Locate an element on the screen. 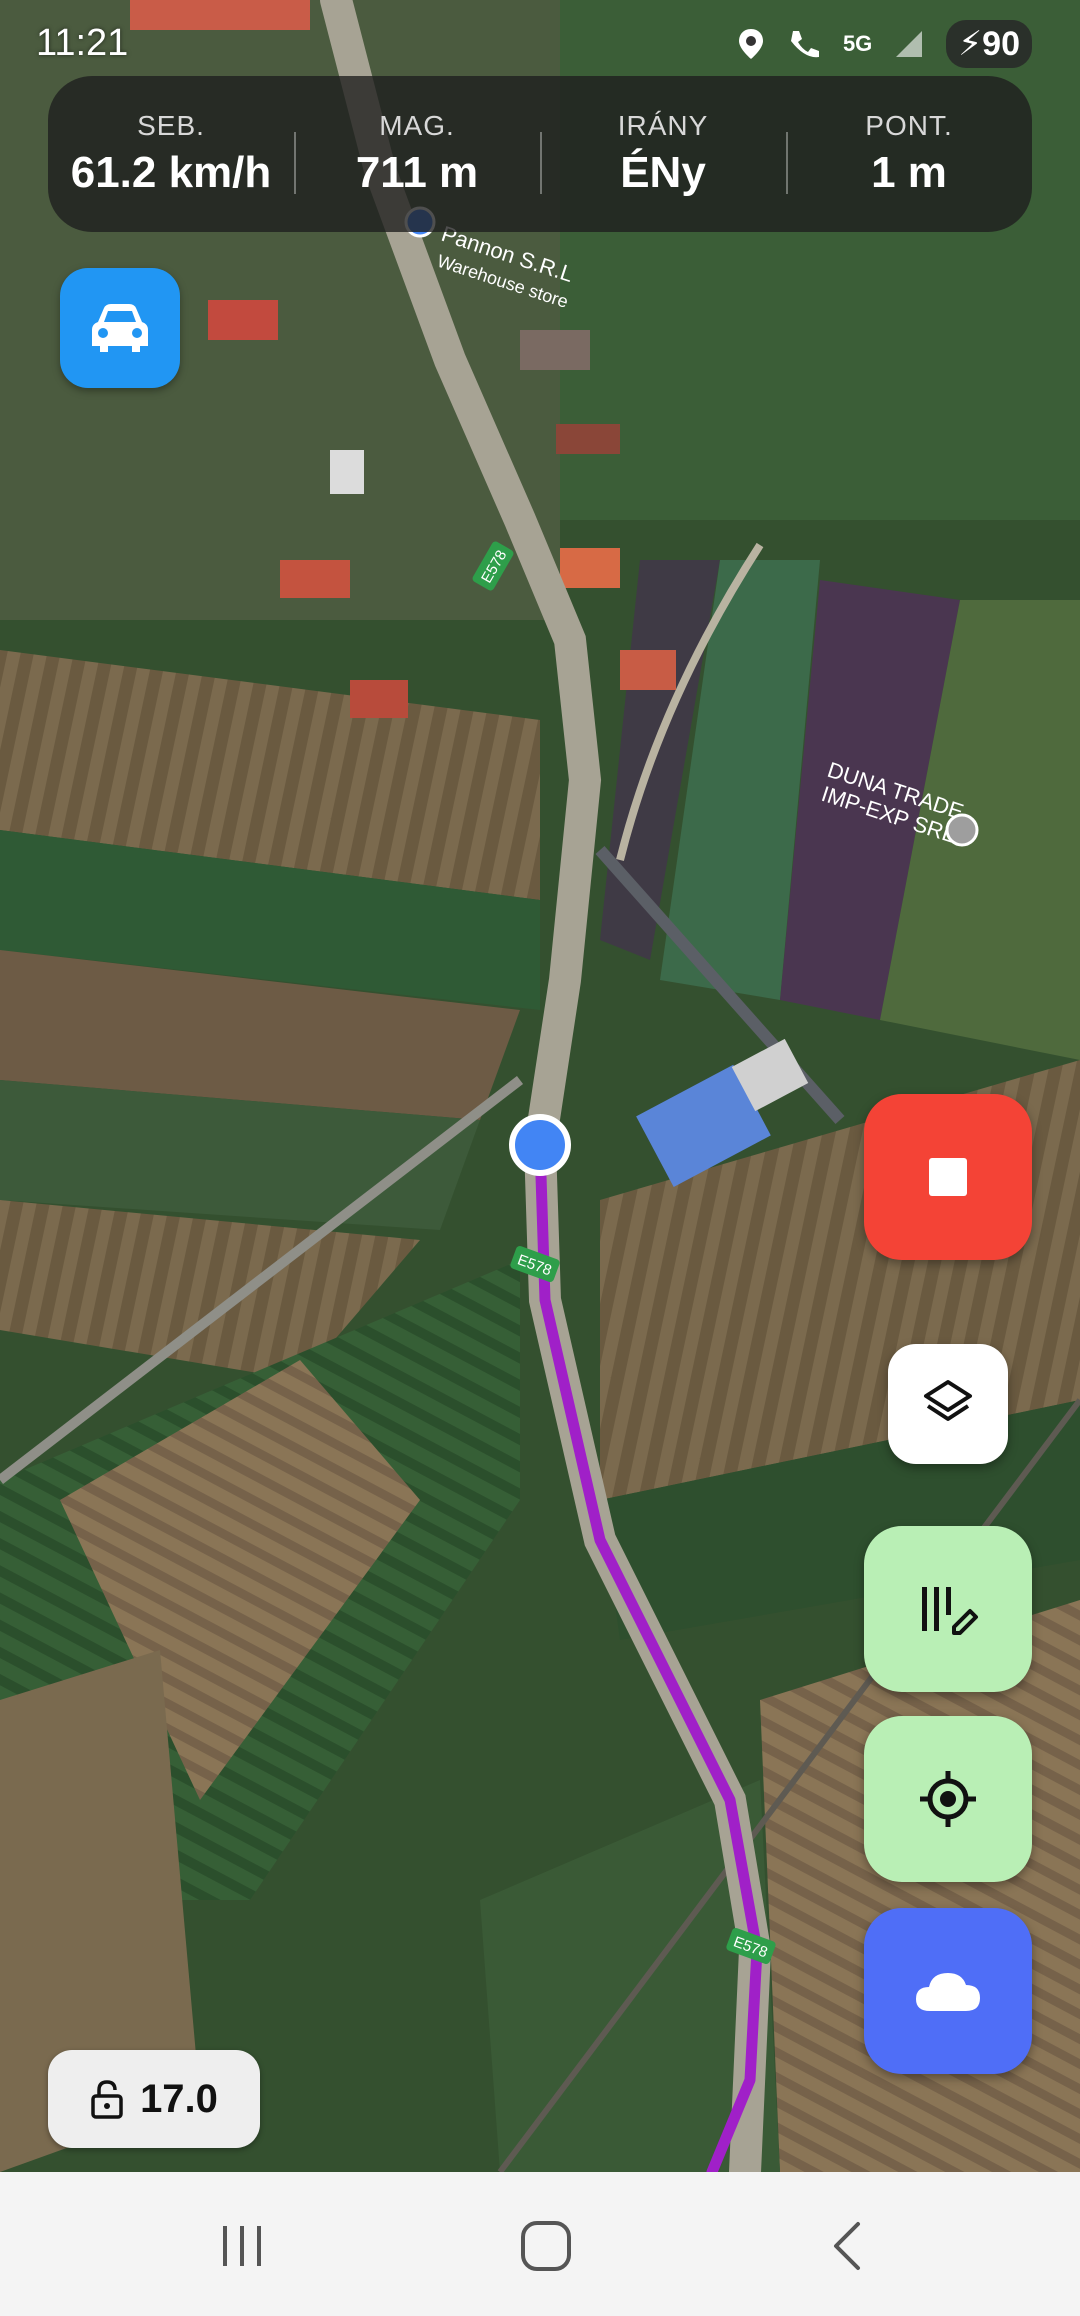 The height and width of the screenshot is (2316, 1080). back-button is located at coordinates (848, 2246).